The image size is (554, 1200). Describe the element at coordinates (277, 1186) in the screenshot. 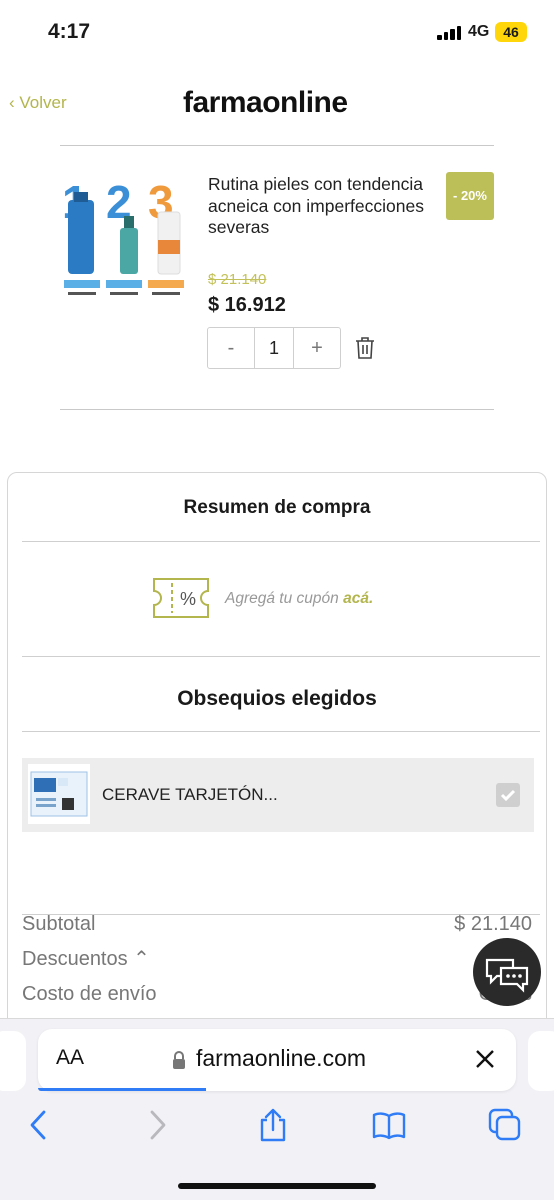

I see `home-indicator` at that location.